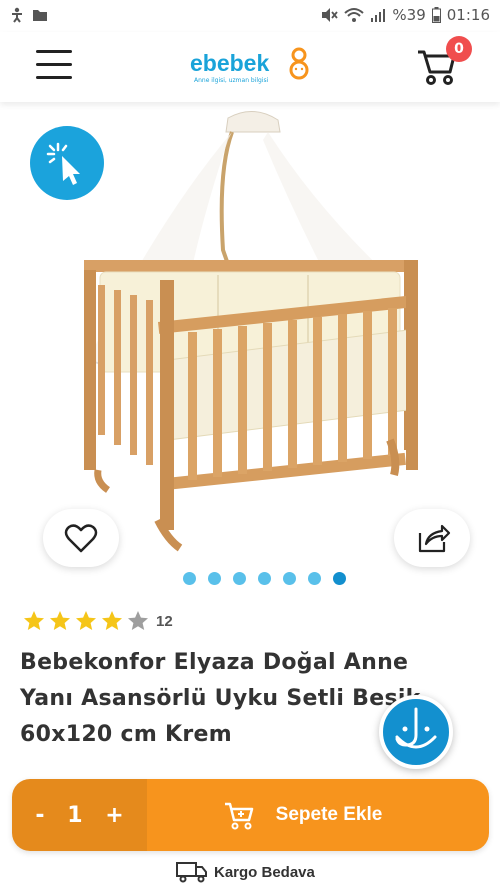 This screenshot has height=888, width=500. I want to click on add-to-cart-button: Sepete Ekle, so click(318, 815).